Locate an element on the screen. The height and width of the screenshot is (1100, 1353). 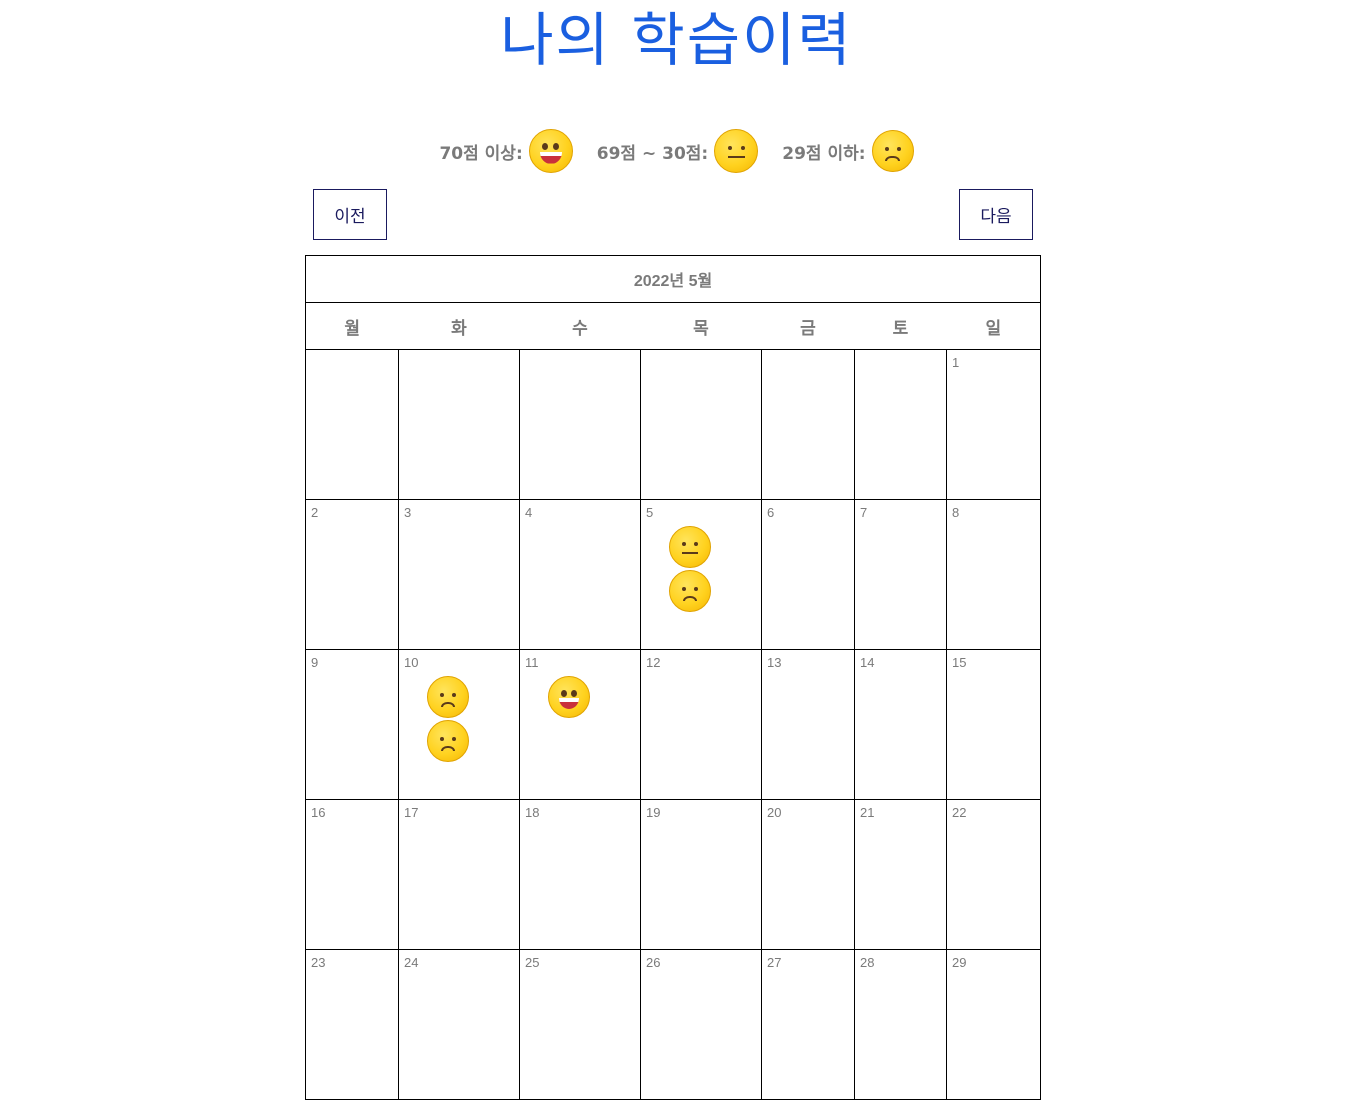
calendar-day-cell: 26 is located at coordinates (701, 1024).